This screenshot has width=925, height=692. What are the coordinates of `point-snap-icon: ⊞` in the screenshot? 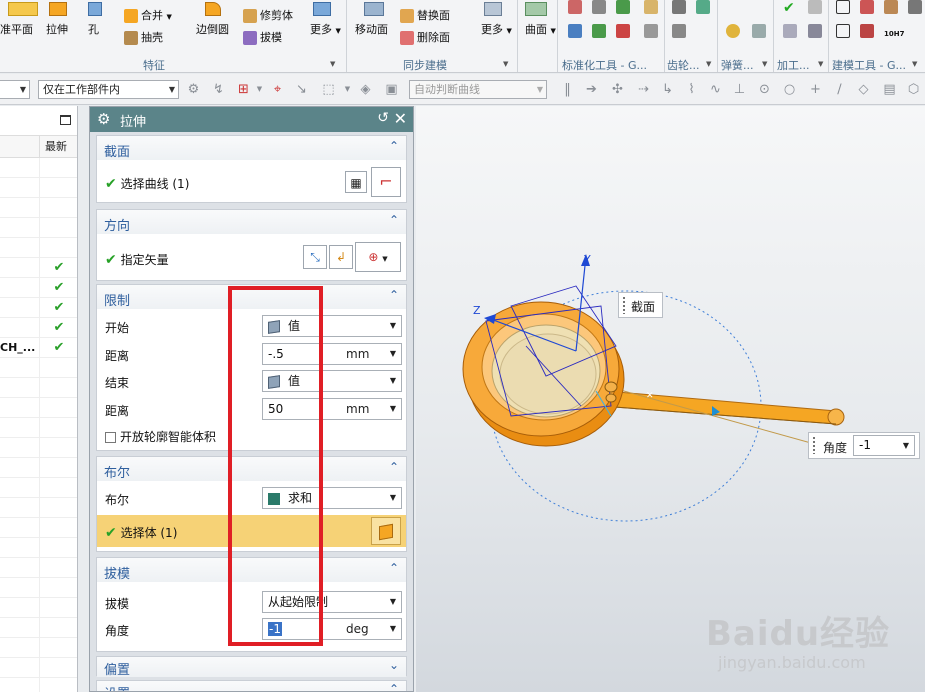 It's located at (243, 89).